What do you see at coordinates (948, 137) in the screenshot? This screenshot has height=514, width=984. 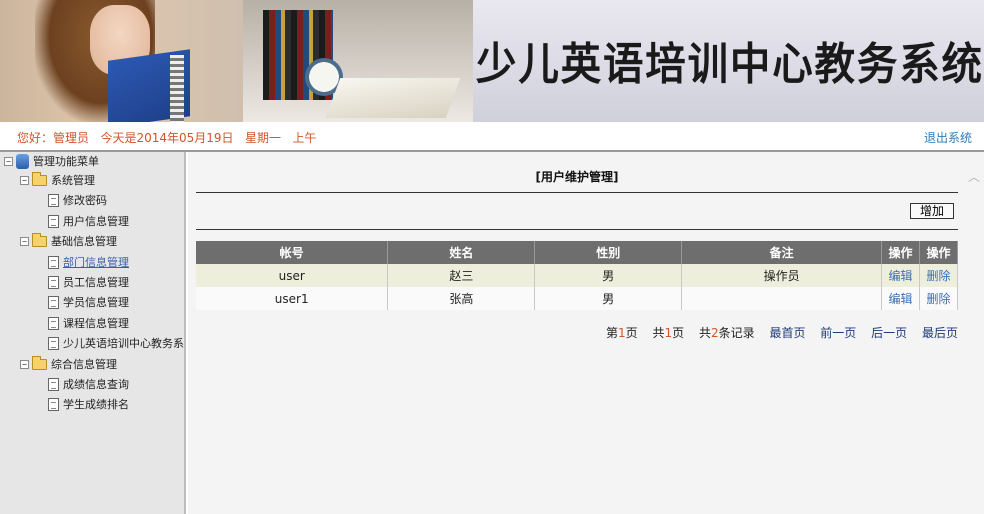 I see `logout-link: 退出系统` at bounding box center [948, 137].